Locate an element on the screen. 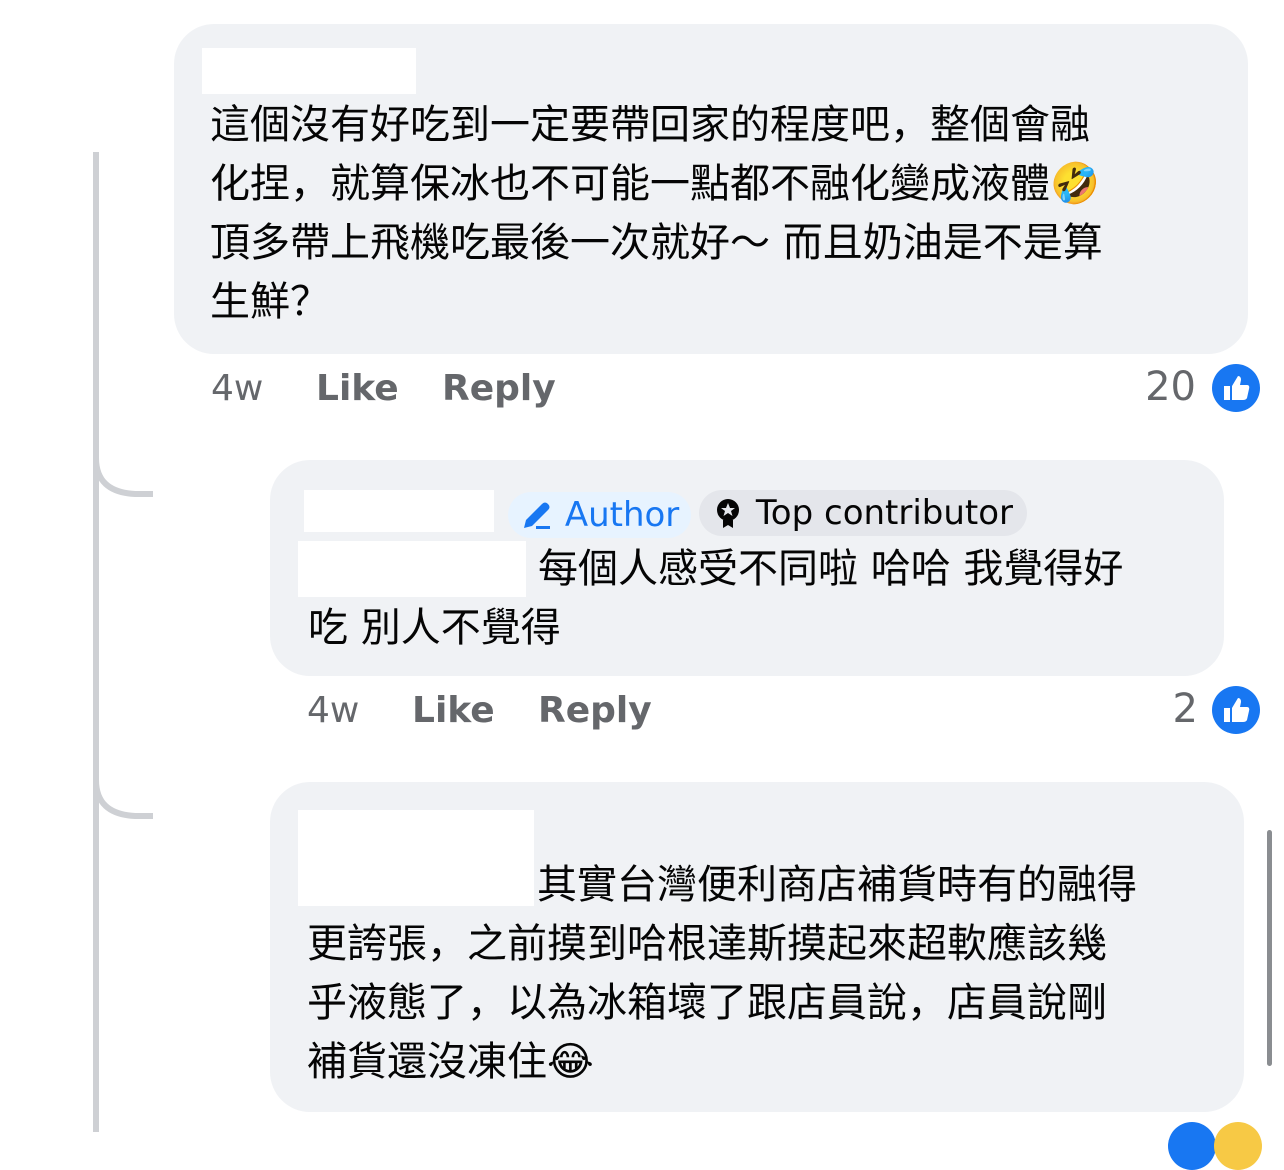  comment-text-line: 這個沒有好吃到一定要帶回家的程度吧，整個會融 is located at coordinates (650, 125).